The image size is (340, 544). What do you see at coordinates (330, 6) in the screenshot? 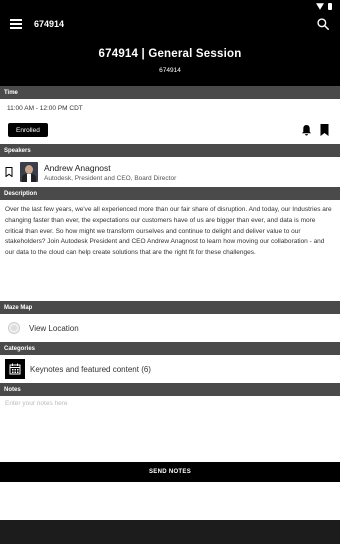
I see `battery-icon` at bounding box center [330, 6].